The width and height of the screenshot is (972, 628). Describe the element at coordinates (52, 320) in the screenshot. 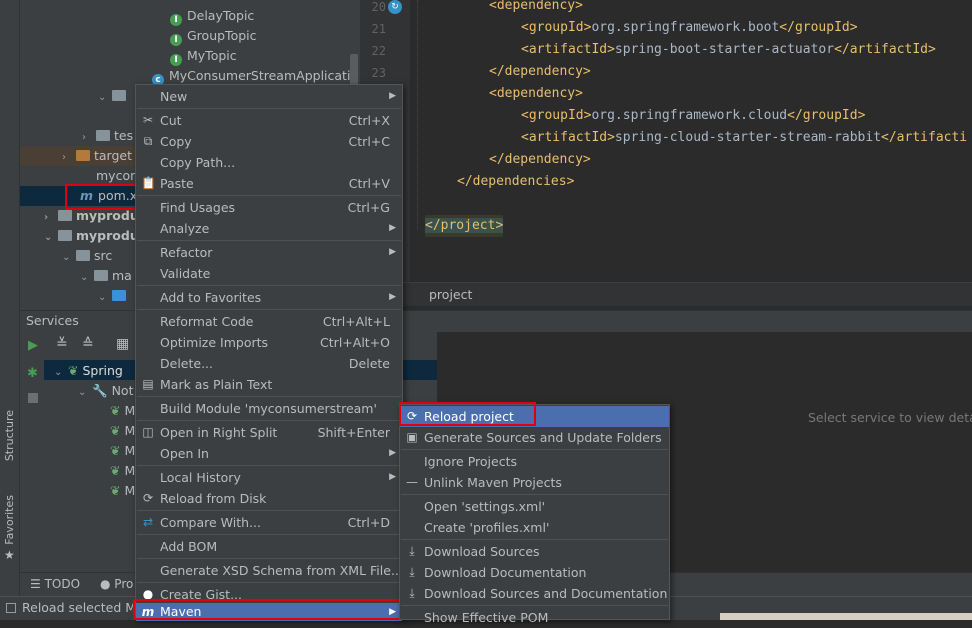

I see `services-title: Services` at that location.